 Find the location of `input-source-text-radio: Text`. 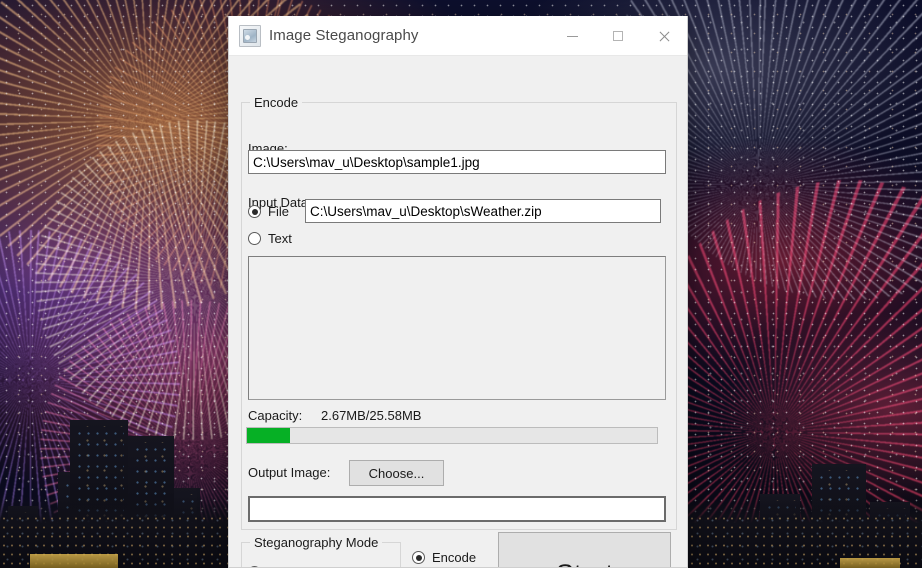

input-source-text-radio: Text is located at coordinates (270, 238).